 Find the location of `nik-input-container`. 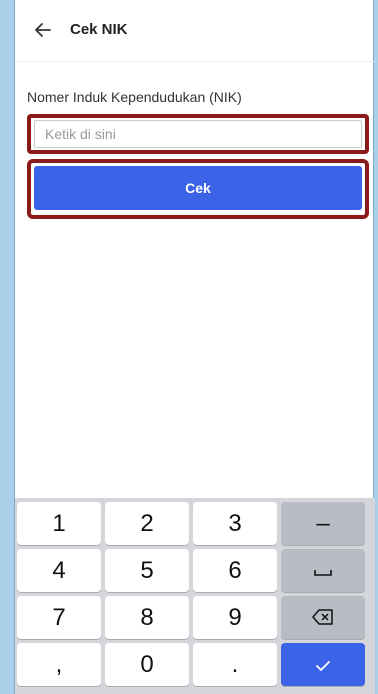

nik-input-container is located at coordinates (198, 134).